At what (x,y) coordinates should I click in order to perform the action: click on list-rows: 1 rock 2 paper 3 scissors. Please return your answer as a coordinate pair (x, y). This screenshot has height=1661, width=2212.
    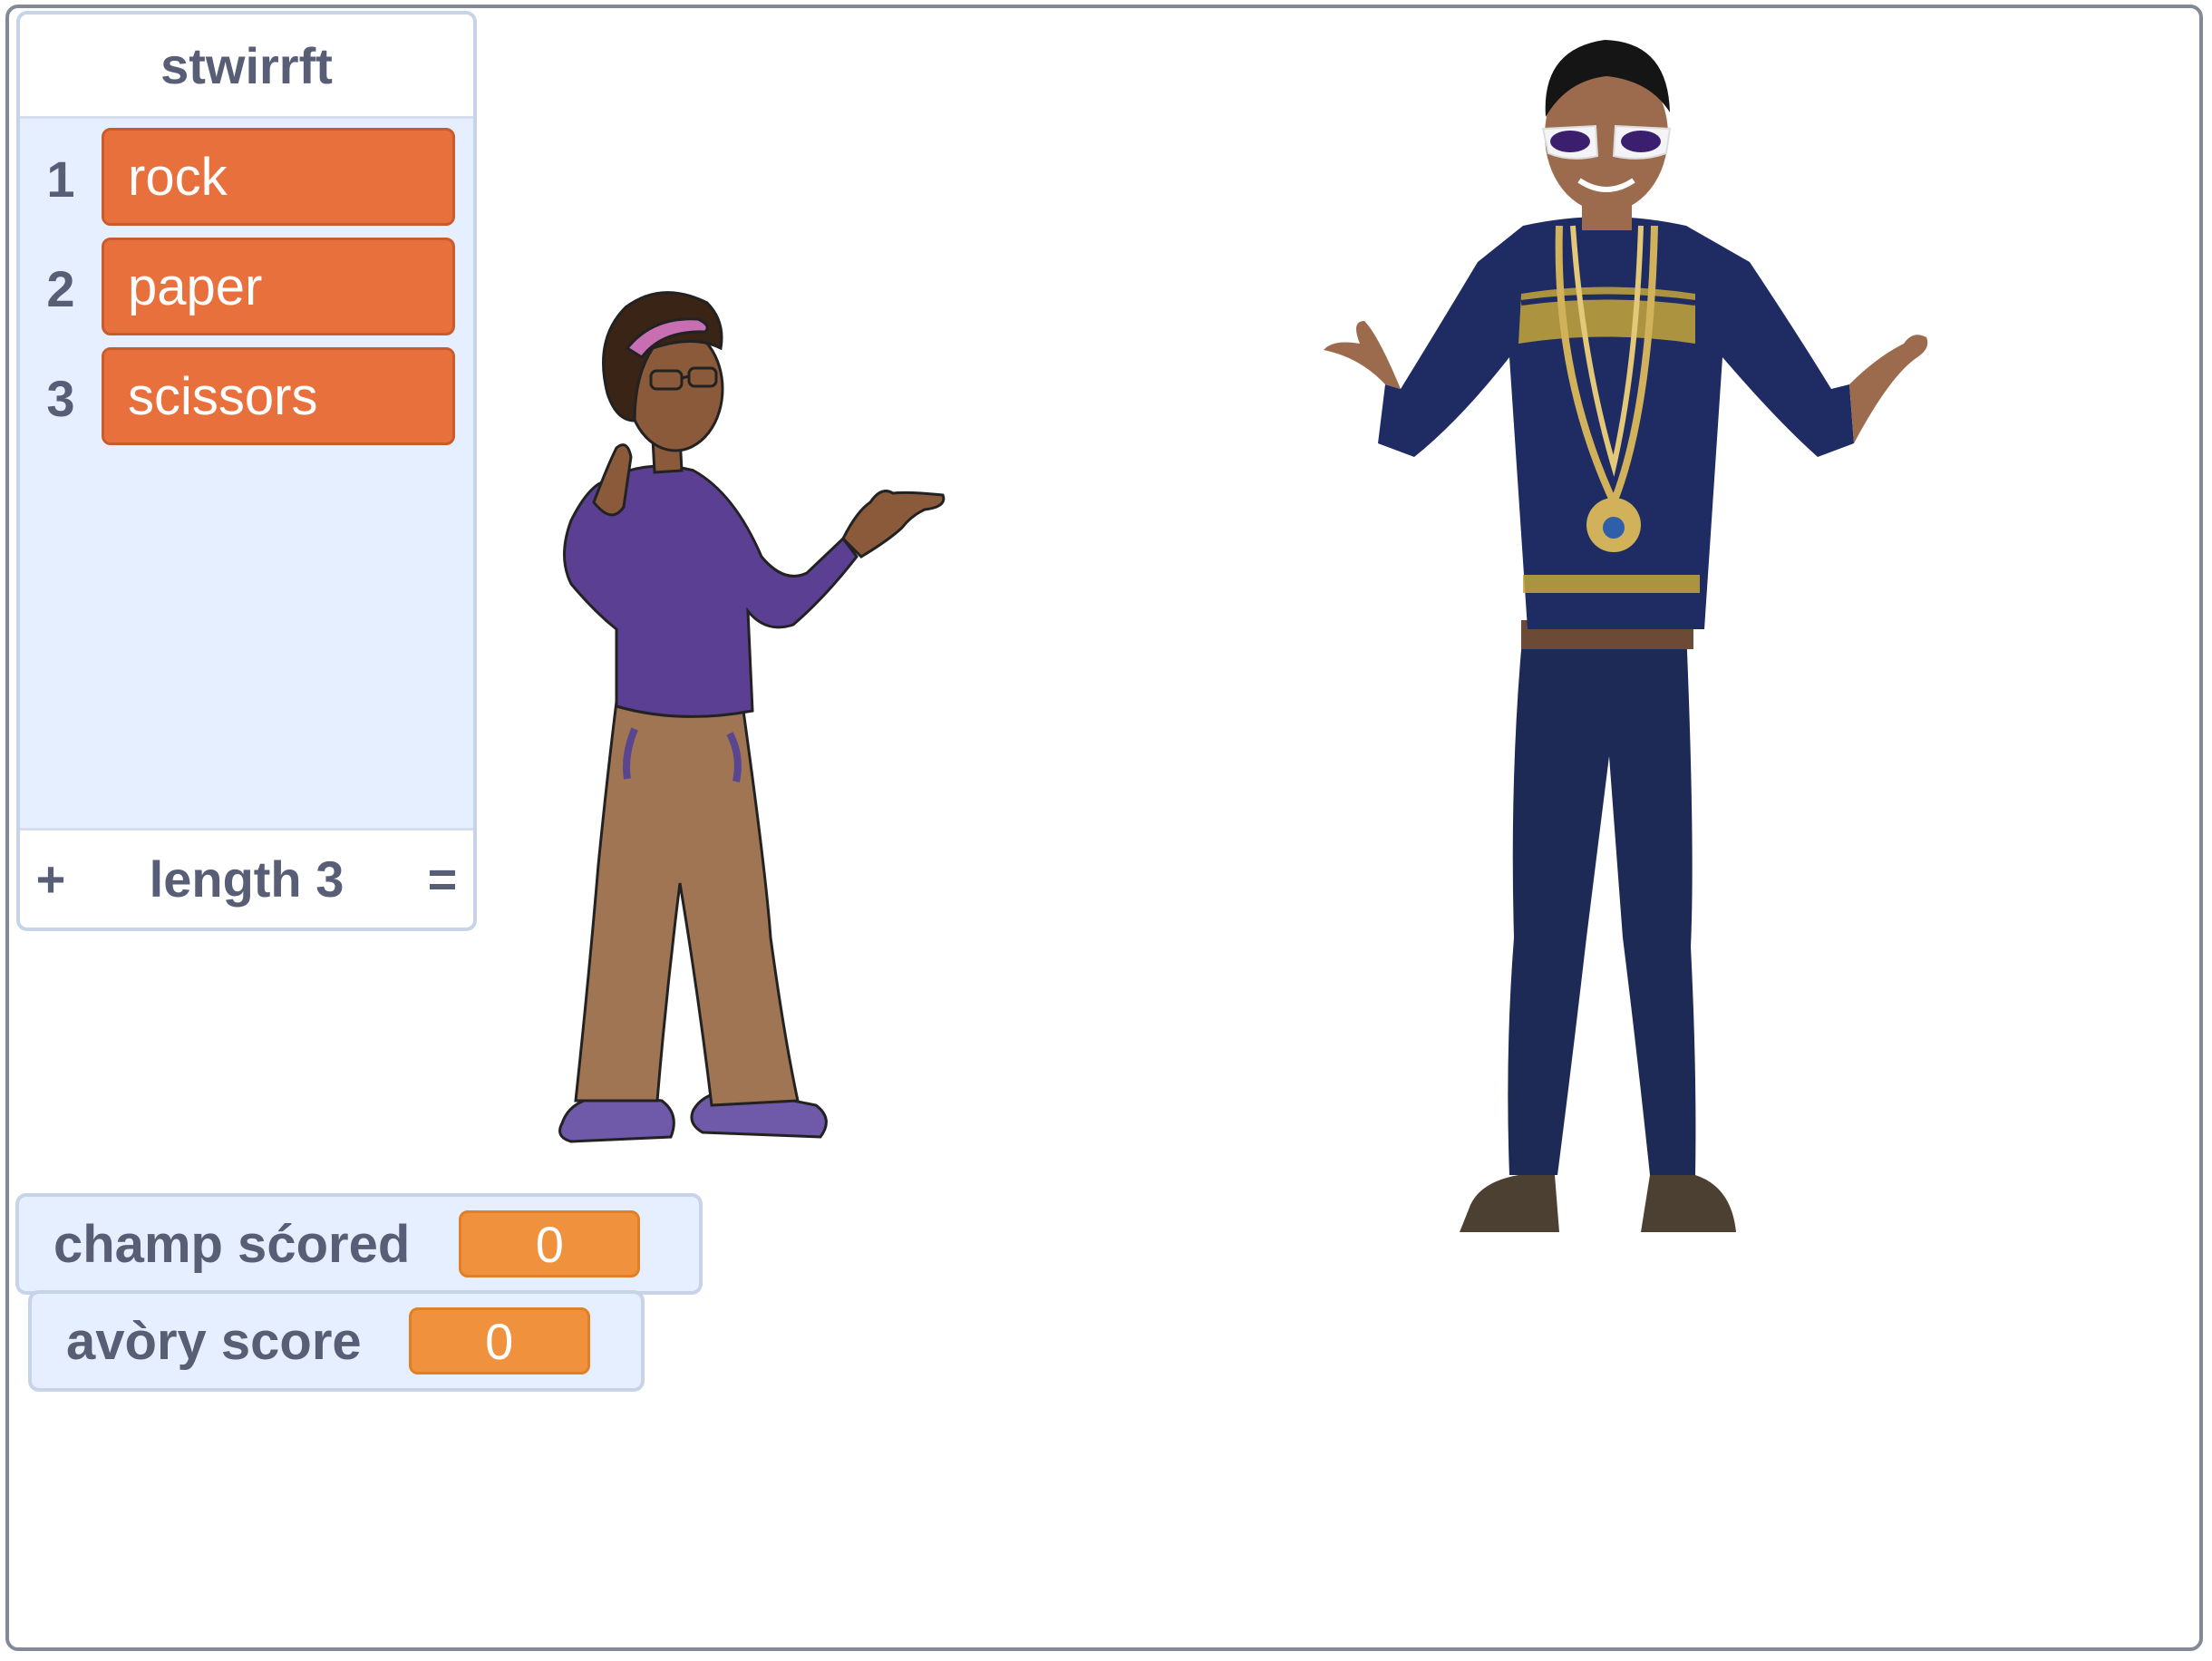
    Looking at the image, I should click on (246, 288).